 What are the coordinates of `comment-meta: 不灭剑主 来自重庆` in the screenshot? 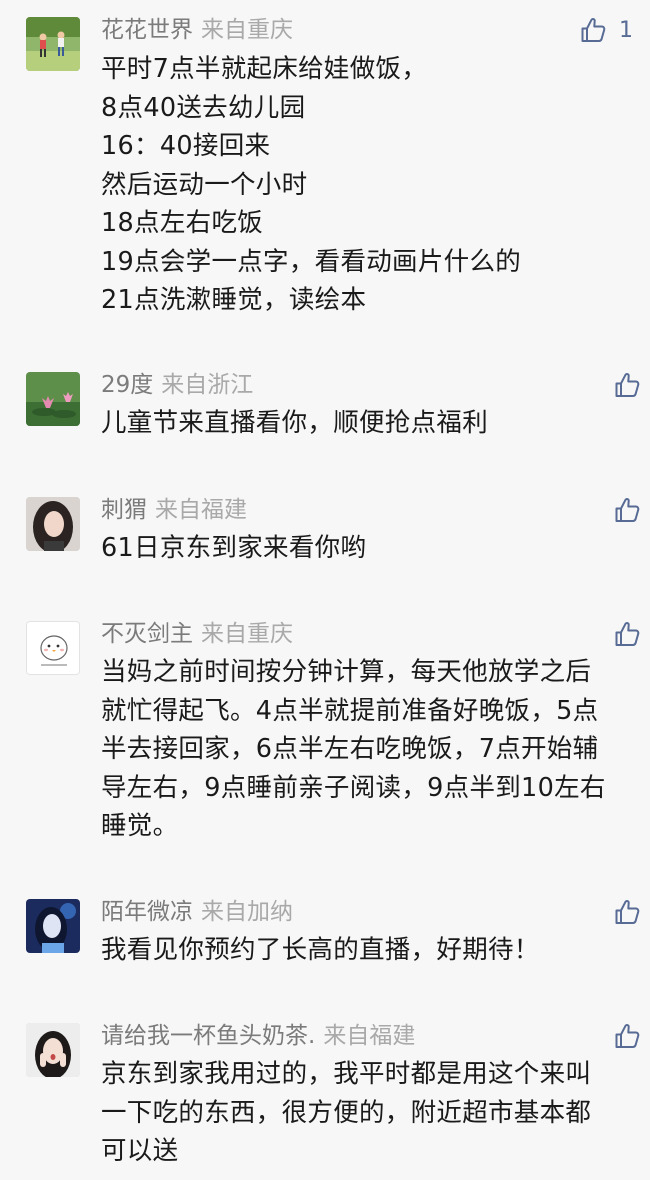 It's located at (197, 634).